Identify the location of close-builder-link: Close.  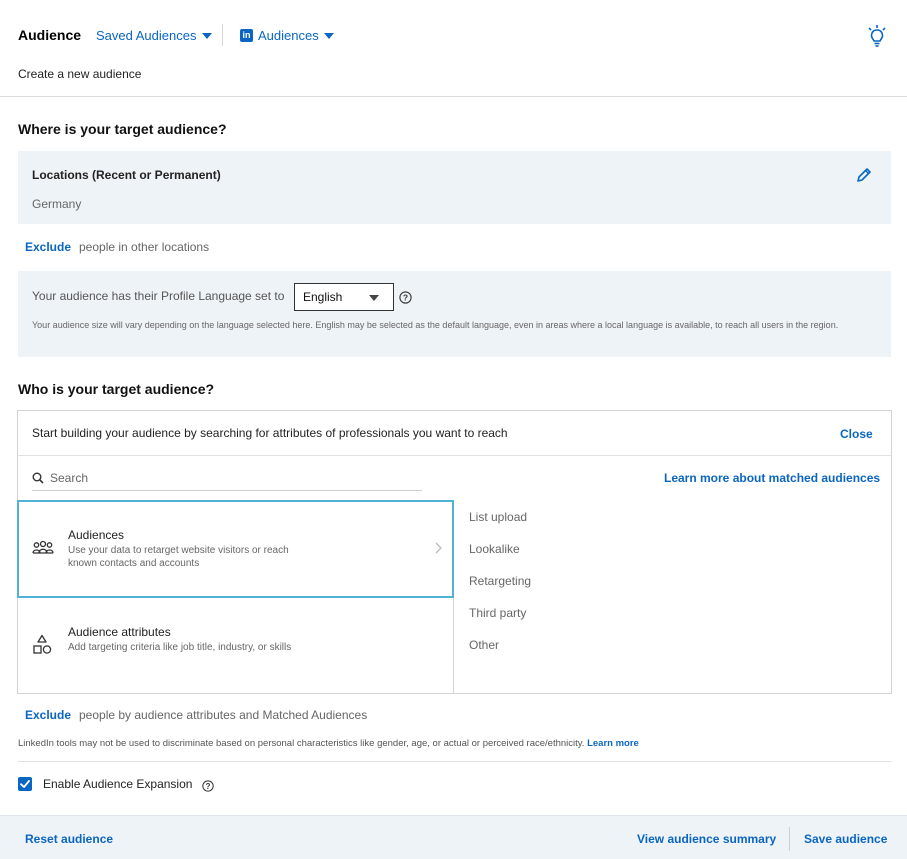
(856, 434).